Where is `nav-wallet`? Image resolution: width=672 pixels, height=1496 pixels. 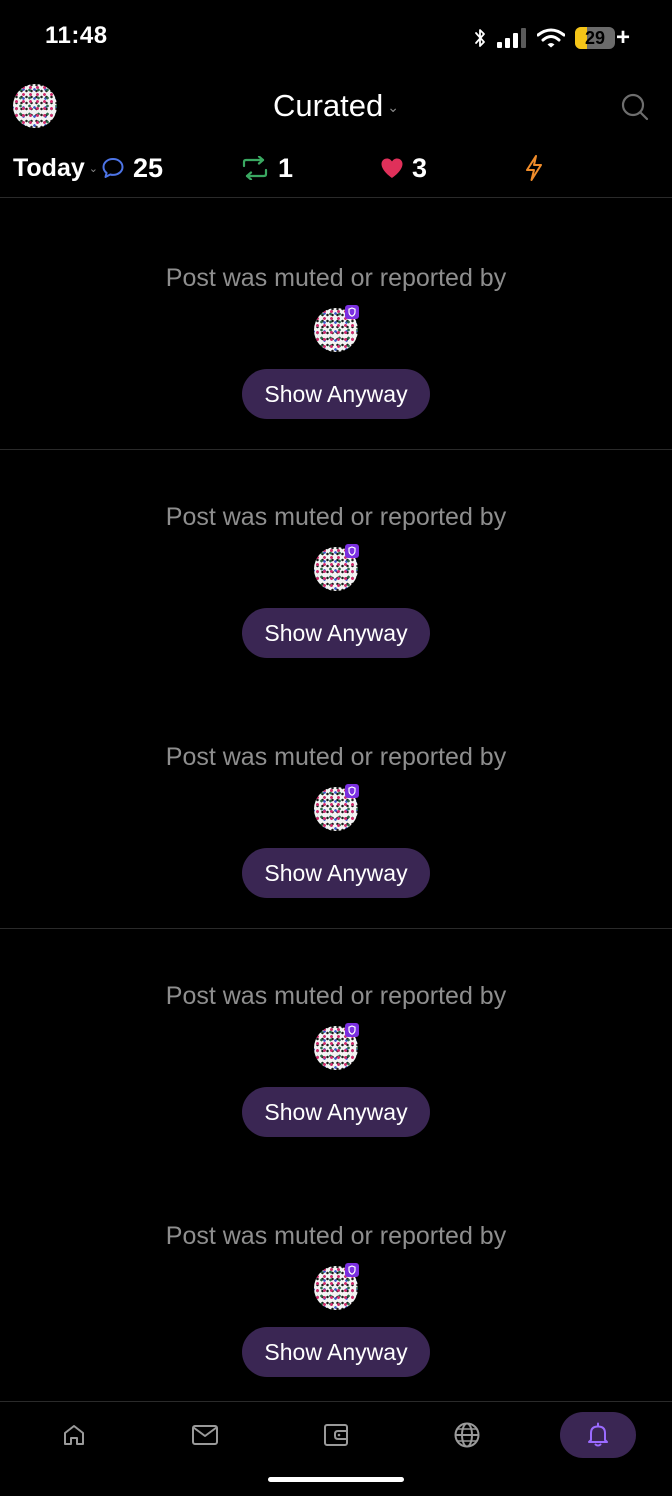 nav-wallet is located at coordinates (336, 1435).